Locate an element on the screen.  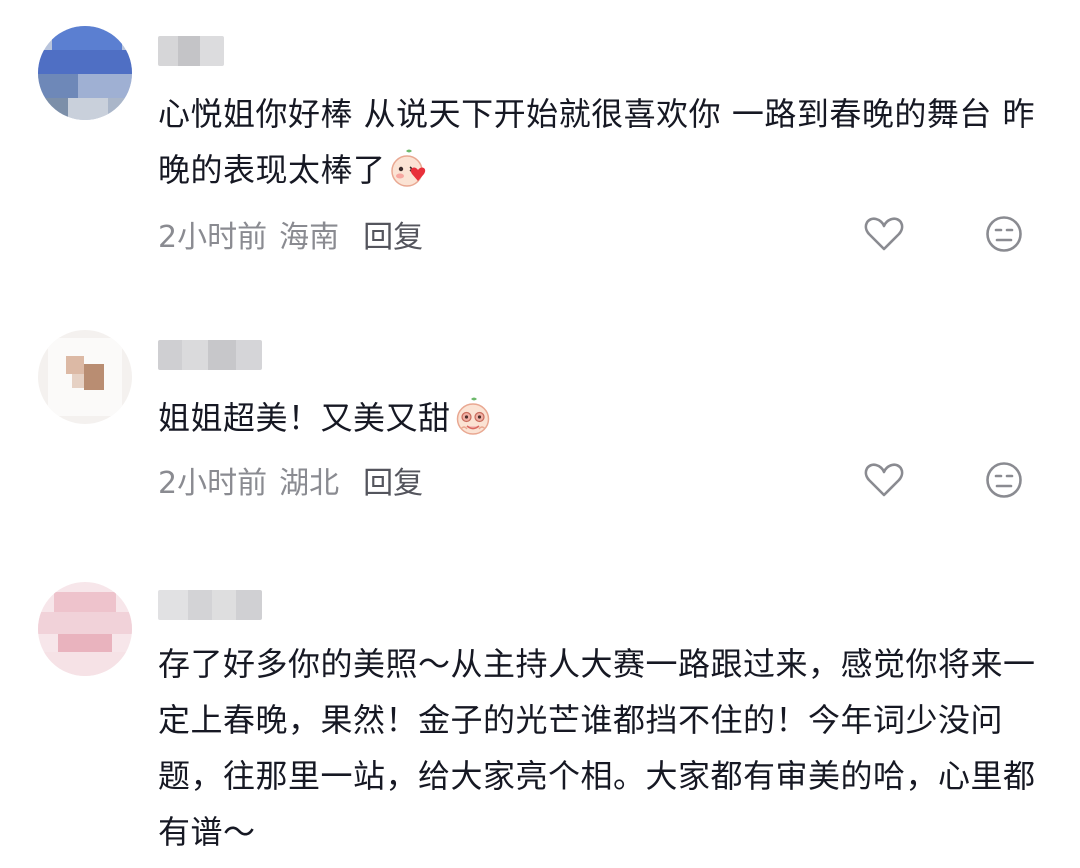
starry-eyes-emoji-icon is located at coordinates (473, 424).